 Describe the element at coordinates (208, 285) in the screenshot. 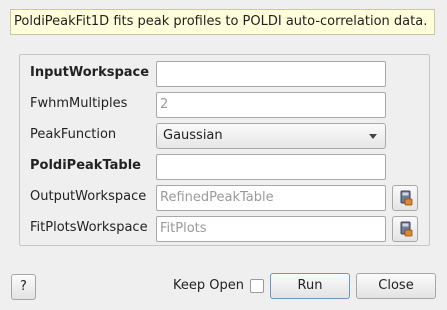

I see `keep-open-label: Keep Open` at that location.